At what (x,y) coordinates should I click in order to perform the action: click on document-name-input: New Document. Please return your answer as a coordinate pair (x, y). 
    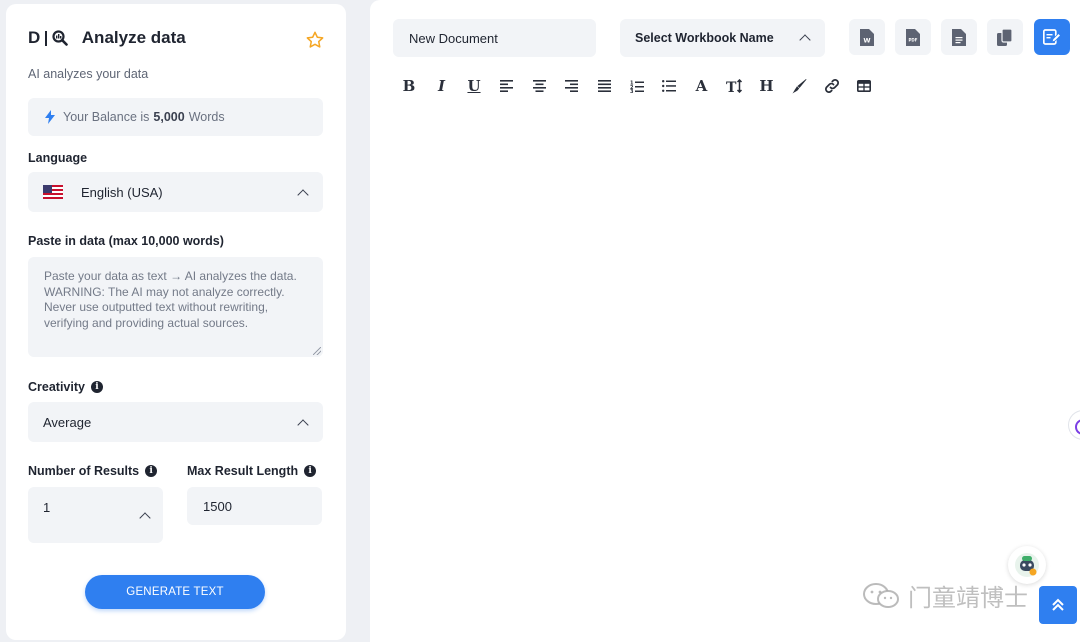
    Looking at the image, I should click on (494, 38).